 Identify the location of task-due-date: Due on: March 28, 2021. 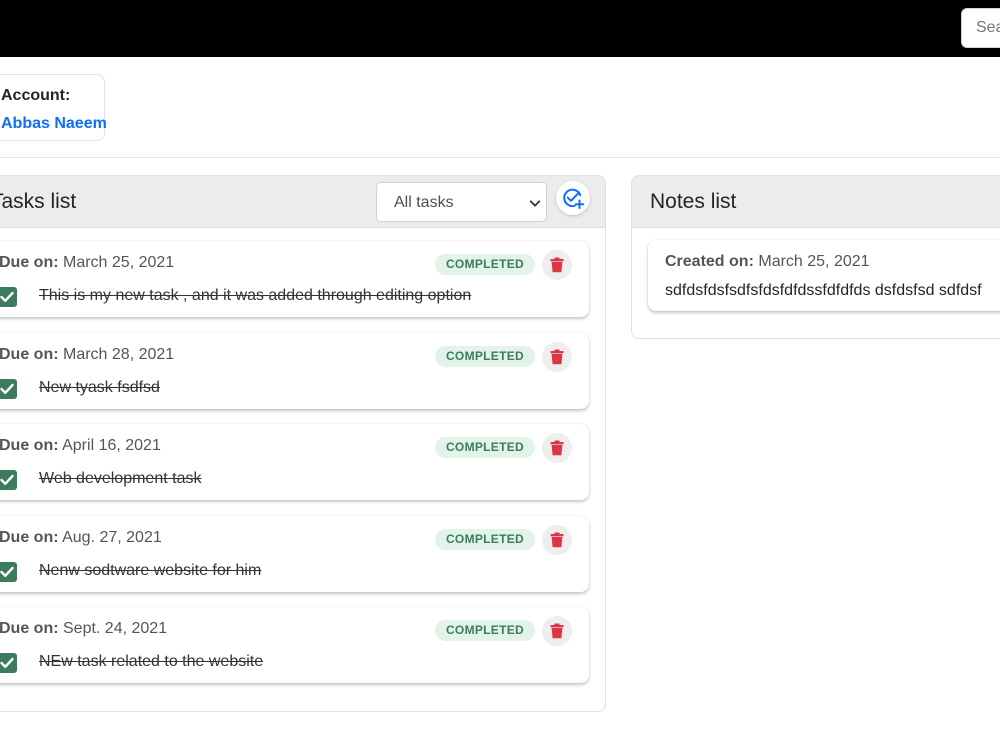
(87, 355).